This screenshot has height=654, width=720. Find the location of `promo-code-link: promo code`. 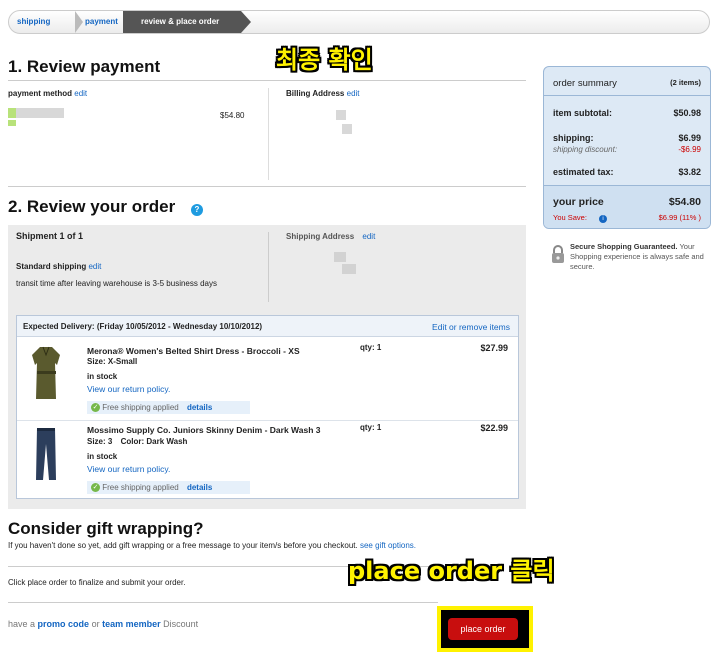

promo-code-link: promo code is located at coordinates (64, 624).